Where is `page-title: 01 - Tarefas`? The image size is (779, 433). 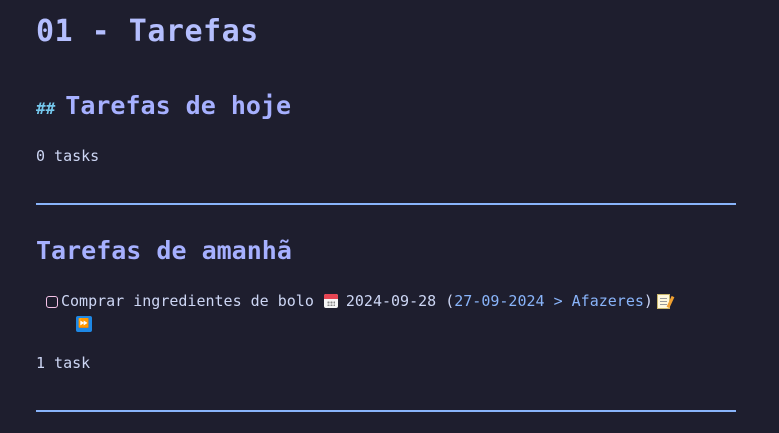
page-title: 01 - Tarefas is located at coordinates (147, 31).